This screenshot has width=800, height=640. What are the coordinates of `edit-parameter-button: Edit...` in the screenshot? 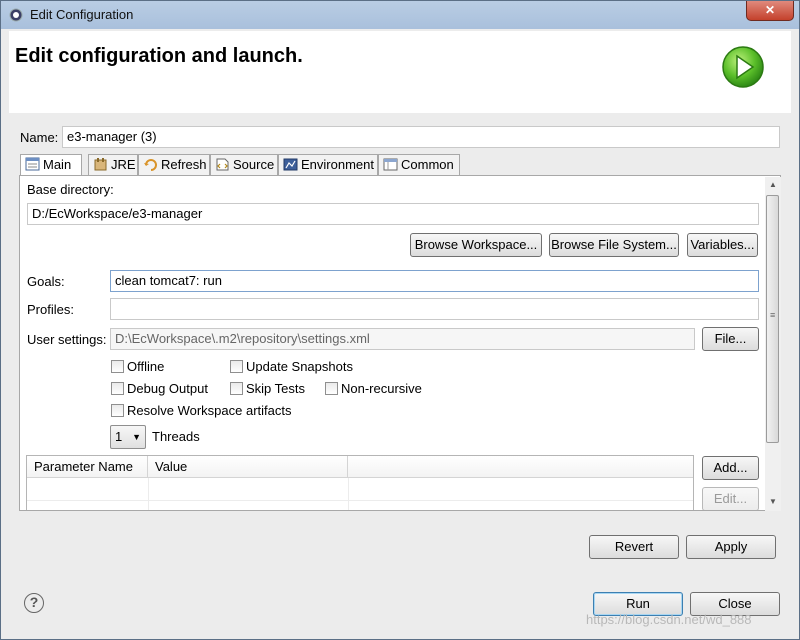 It's located at (730, 498).